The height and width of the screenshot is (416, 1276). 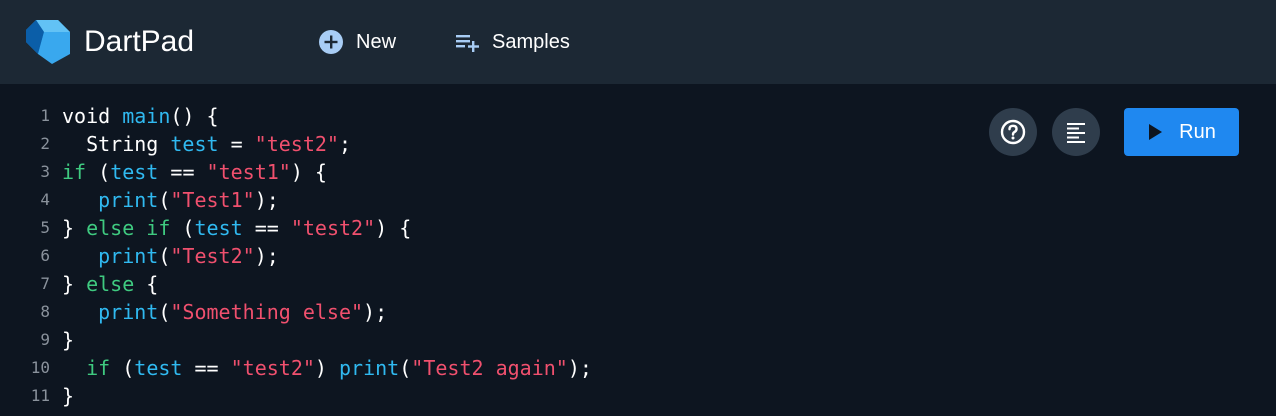 What do you see at coordinates (327, 200) in the screenshot?
I see `code-line: print("Test1");` at bounding box center [327, 200].